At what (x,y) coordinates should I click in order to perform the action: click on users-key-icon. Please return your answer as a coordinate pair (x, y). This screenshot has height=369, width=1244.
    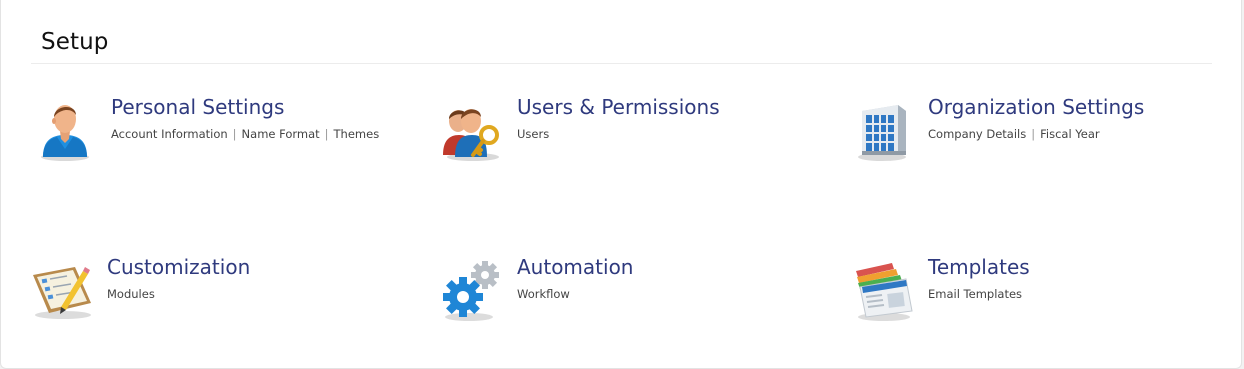
    Looking at the image, I should click on (474, 130).